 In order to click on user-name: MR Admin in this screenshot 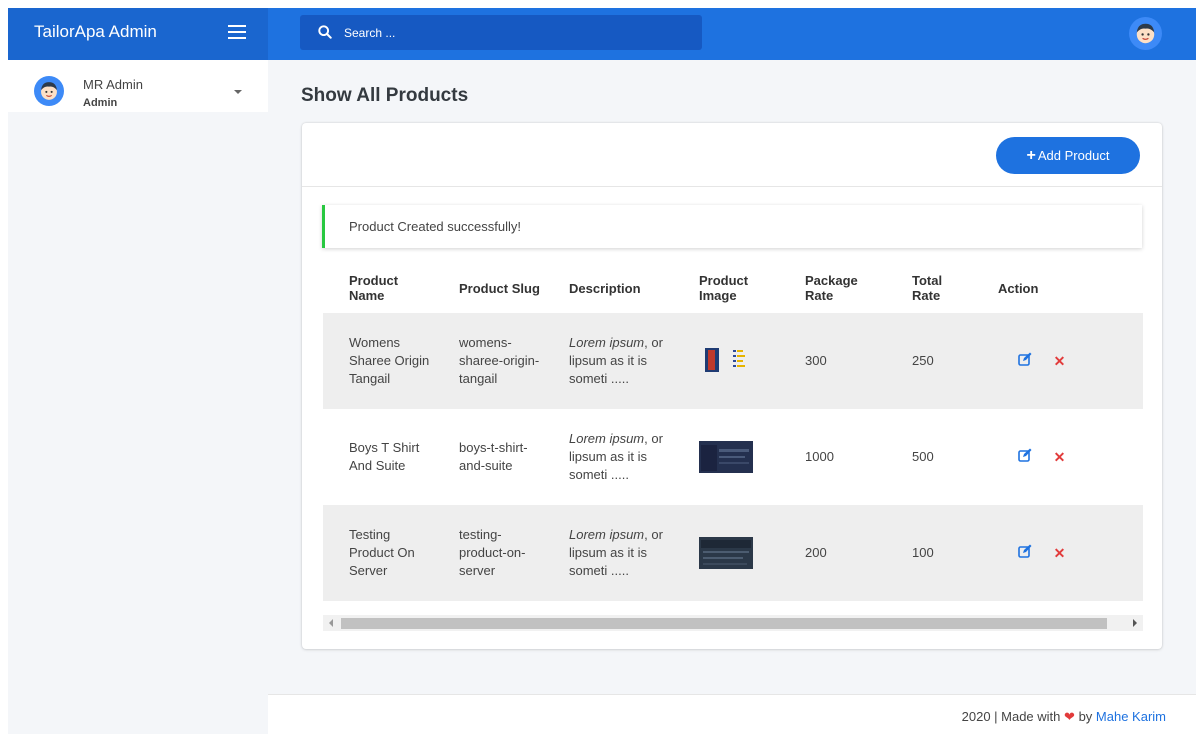, I will do `click(113, 84)`.